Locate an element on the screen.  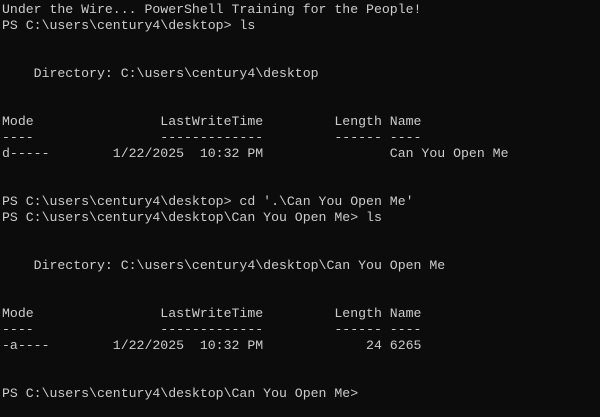
listing-row: -a---- 1/22/2025 10:32 PM 24 6265 is located at coordinates (212, 345).